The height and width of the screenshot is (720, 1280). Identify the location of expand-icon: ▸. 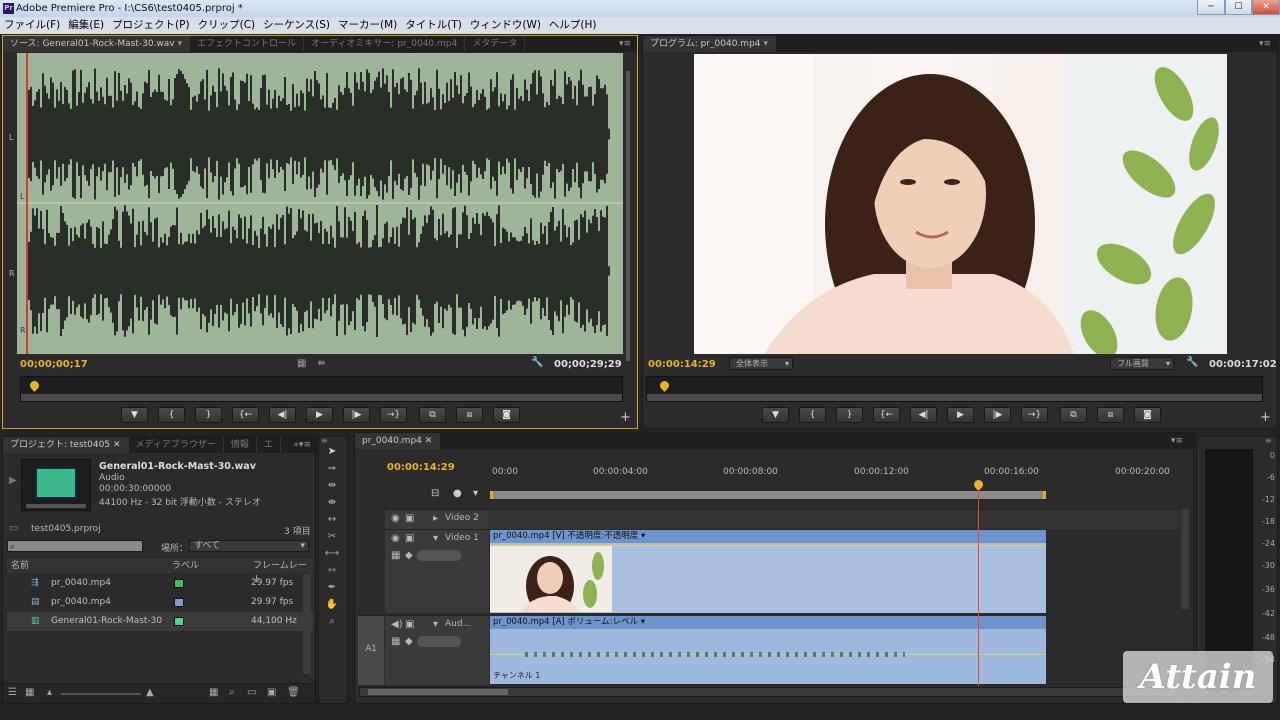
(435, 518).